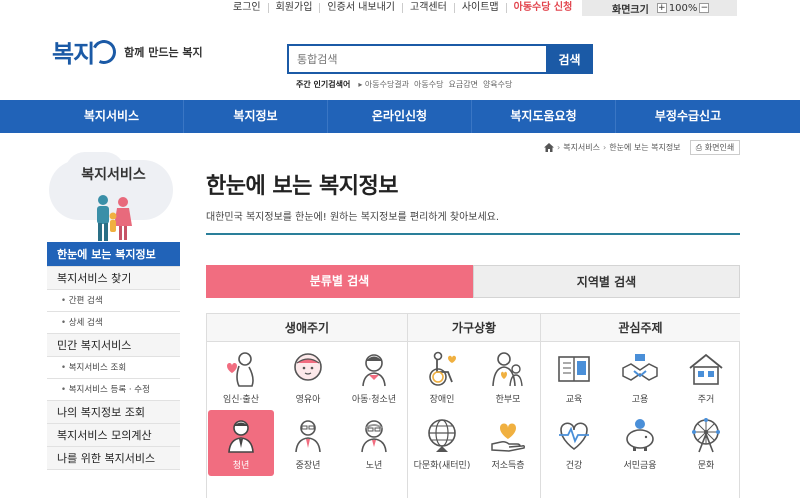  Describe the element at coordinates (302, 186) in the screenshot. I see `page-title: 한눈에 보는 복지정보` at that location.